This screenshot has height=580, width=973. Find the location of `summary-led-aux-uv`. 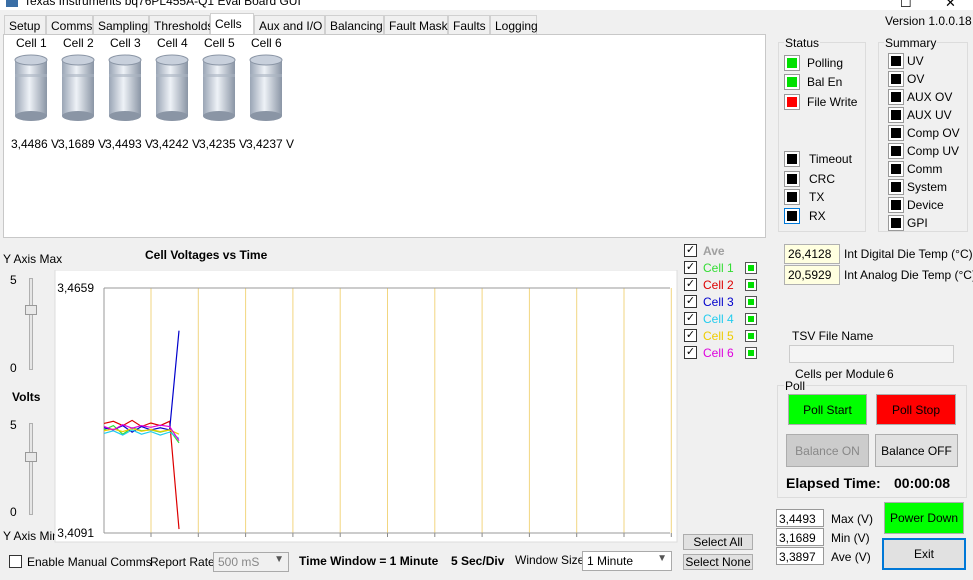

summary-led-aux-uv is located at coordinates (896, 115).